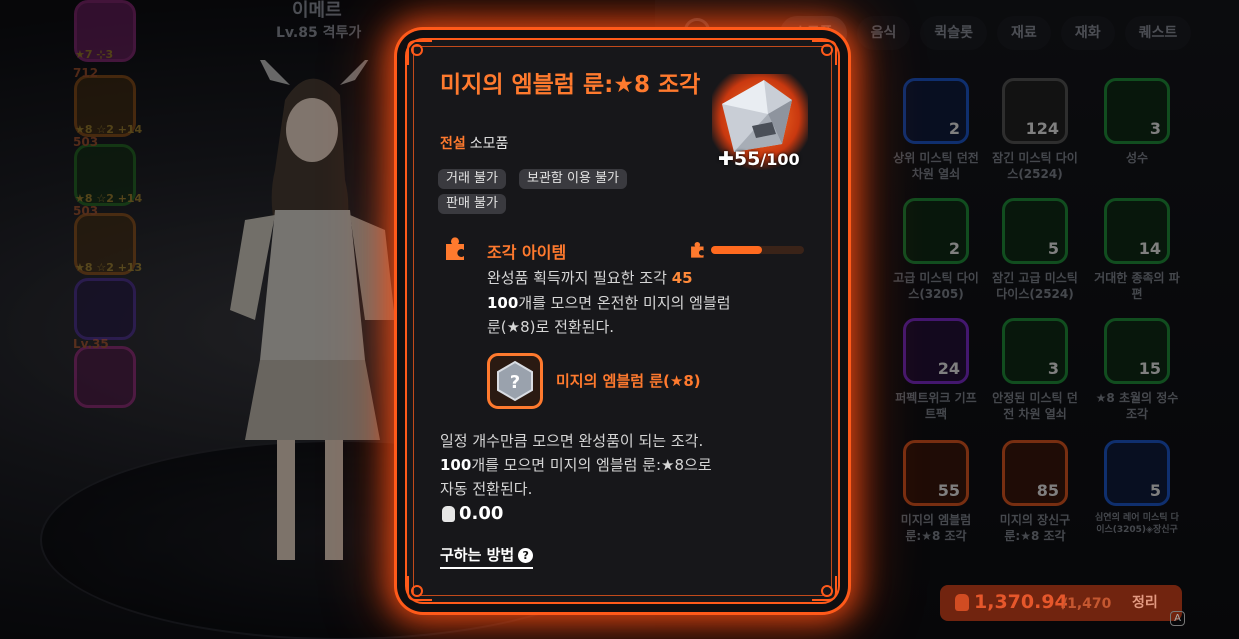  What do you see at coordinates (551, 327) in the screenshot?
I see `convert-line-2: 룬(★8)로 전환된다.` at bounding box center [551, 327].